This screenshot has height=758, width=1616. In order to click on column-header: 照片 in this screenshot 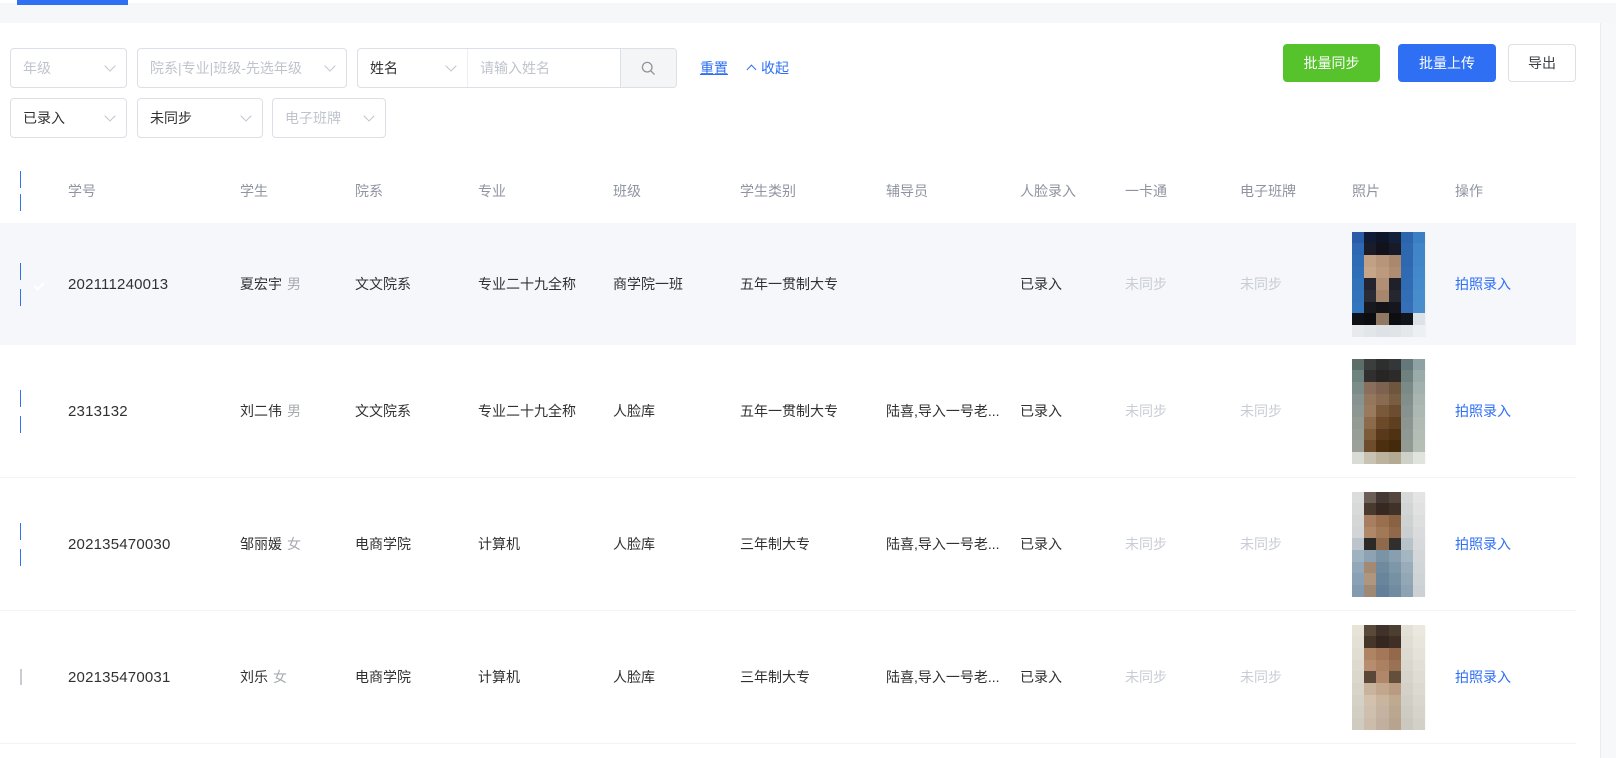, I will do `click(1366, 191)`.